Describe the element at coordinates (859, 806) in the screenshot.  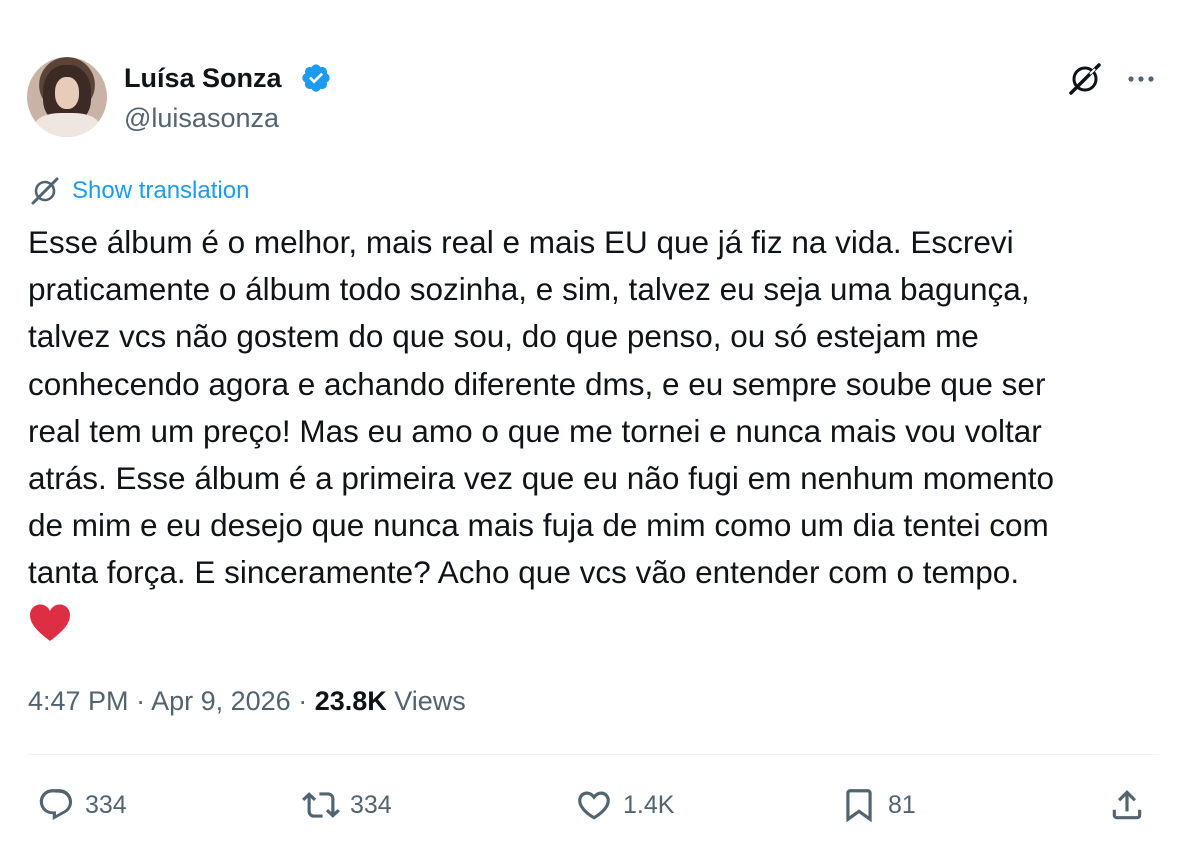
I see `bookmark-icon` at that location.